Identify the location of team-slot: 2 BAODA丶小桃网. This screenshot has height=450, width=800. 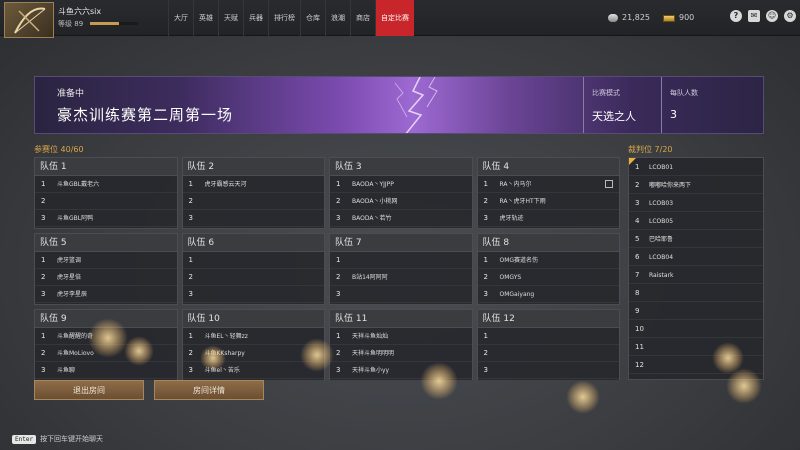
(401, 201).